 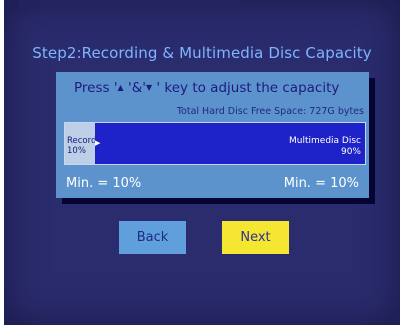 I want to click on slider-handle-icon: ▶, so click(x=97, y=143).